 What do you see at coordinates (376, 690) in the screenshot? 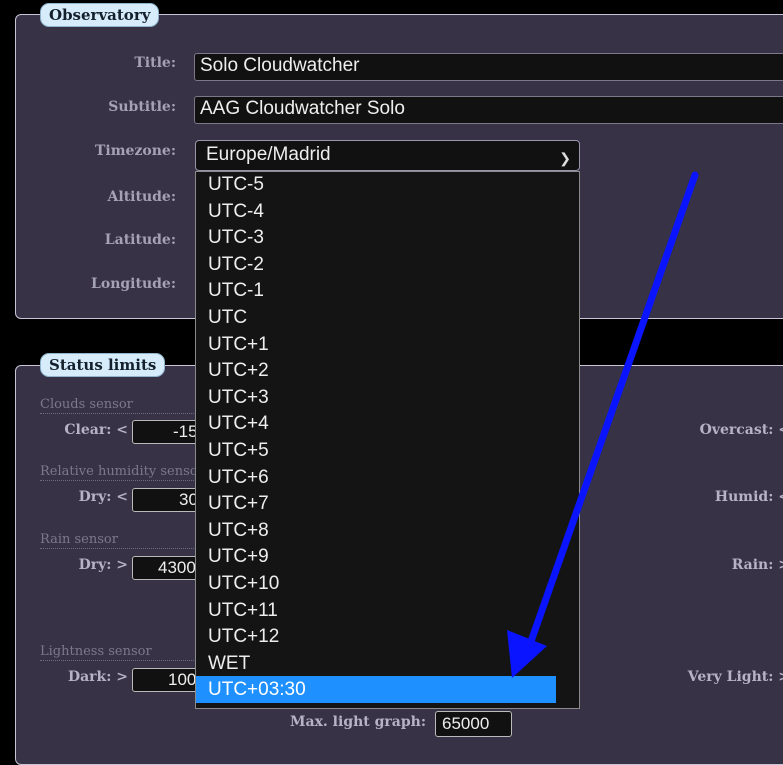
I see `timezone-option: UTC+03:30` at bounding box center [376, 690].